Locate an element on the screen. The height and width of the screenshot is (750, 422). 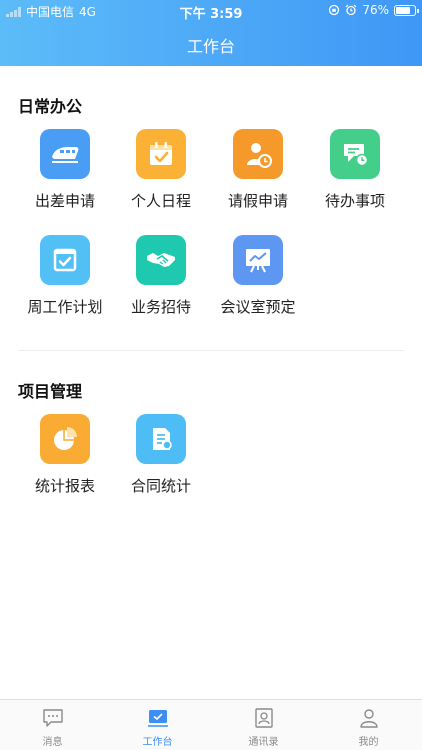
profile-icon is located at coordinates (369, 718).